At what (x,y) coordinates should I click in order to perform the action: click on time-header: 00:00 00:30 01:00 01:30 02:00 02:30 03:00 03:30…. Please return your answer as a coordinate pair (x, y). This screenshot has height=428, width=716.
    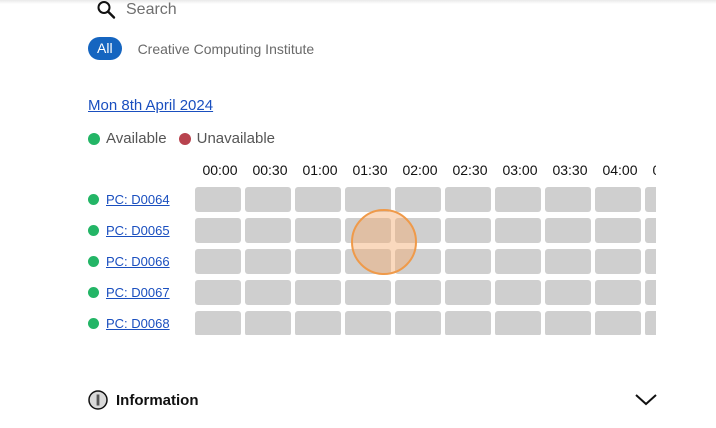
    Looking at the image, I should click on (425, 170).